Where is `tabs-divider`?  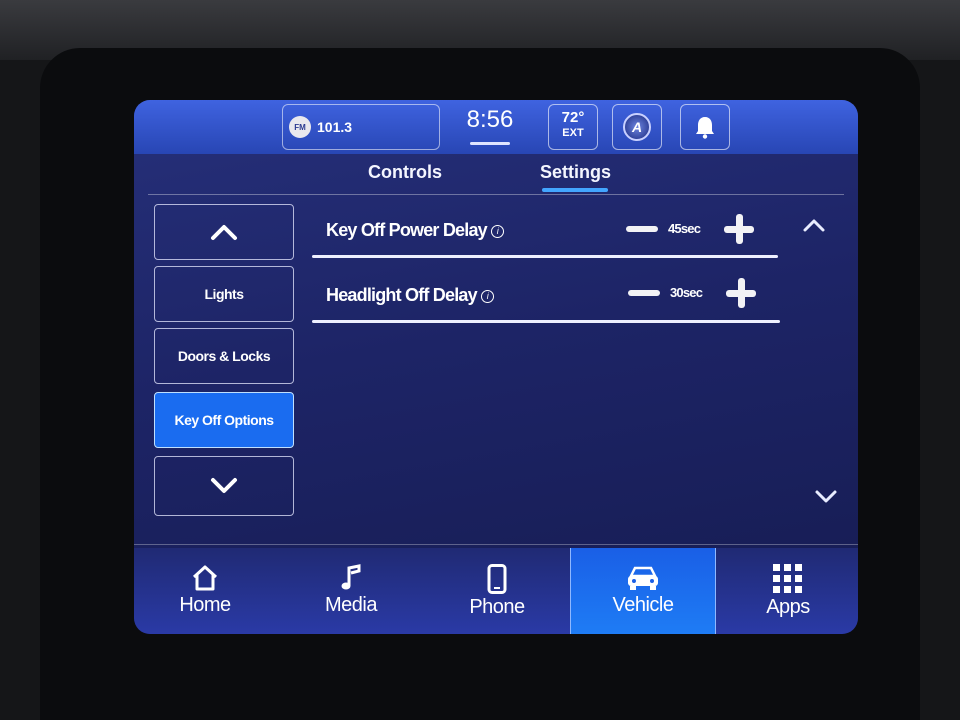 tabs-divider is located at coordinates (496, 194).